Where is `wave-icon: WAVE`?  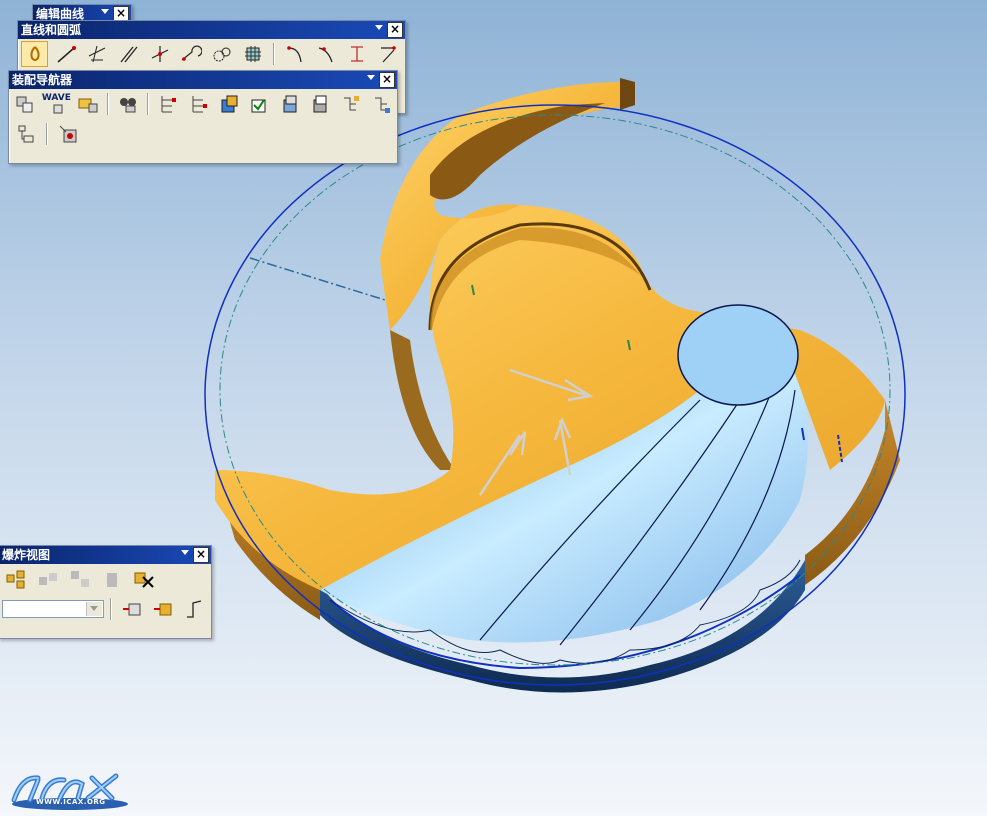
wave-icon: WAVE is located at coordinates (56, 104).